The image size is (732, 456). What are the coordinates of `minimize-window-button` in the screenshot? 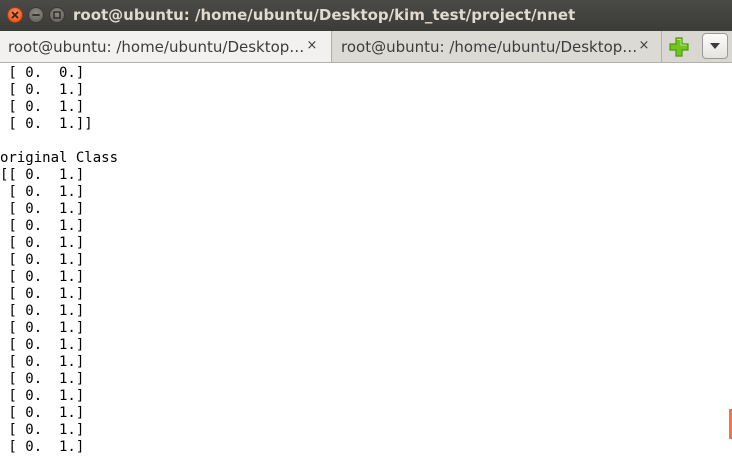 It's located at (36, 15).